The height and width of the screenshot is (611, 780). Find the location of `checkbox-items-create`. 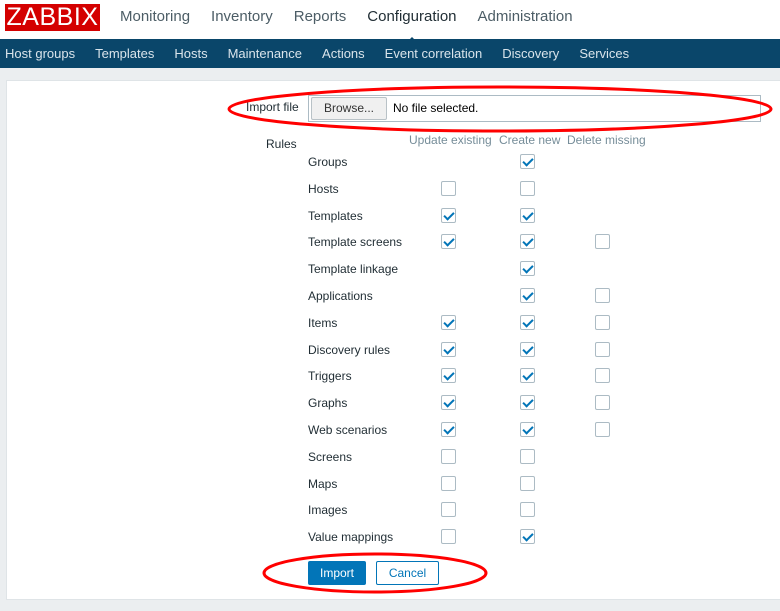

checkbox-items-create is located at coordinates (527, 322).